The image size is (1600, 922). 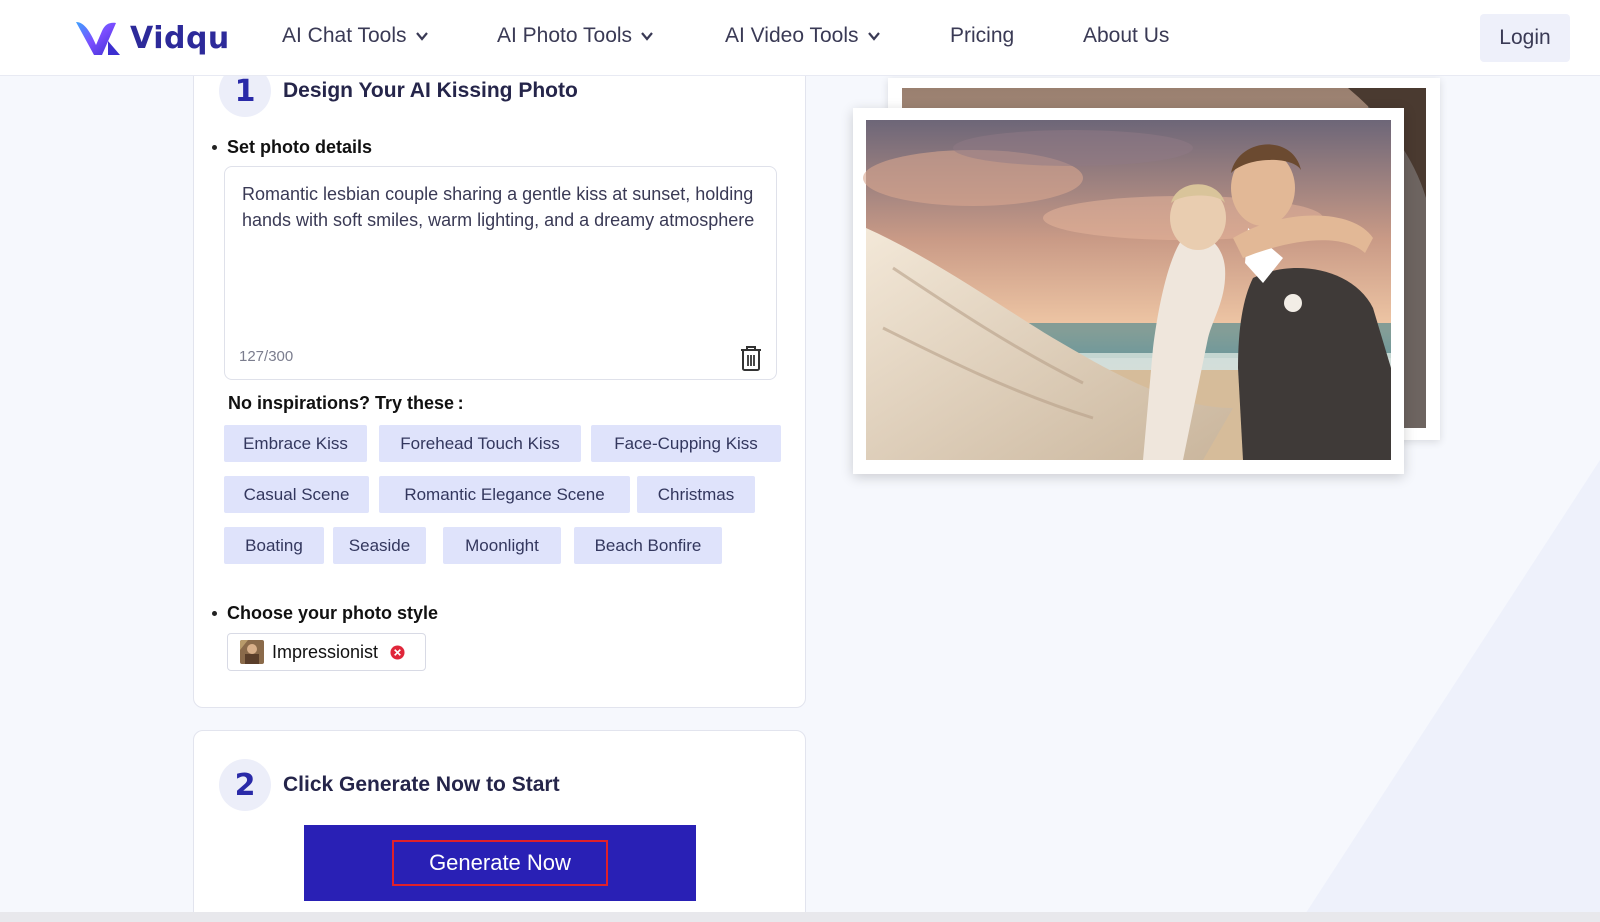 I want to click on inspiration-chip: Embrace Kiss, so click(x=295, y=443).